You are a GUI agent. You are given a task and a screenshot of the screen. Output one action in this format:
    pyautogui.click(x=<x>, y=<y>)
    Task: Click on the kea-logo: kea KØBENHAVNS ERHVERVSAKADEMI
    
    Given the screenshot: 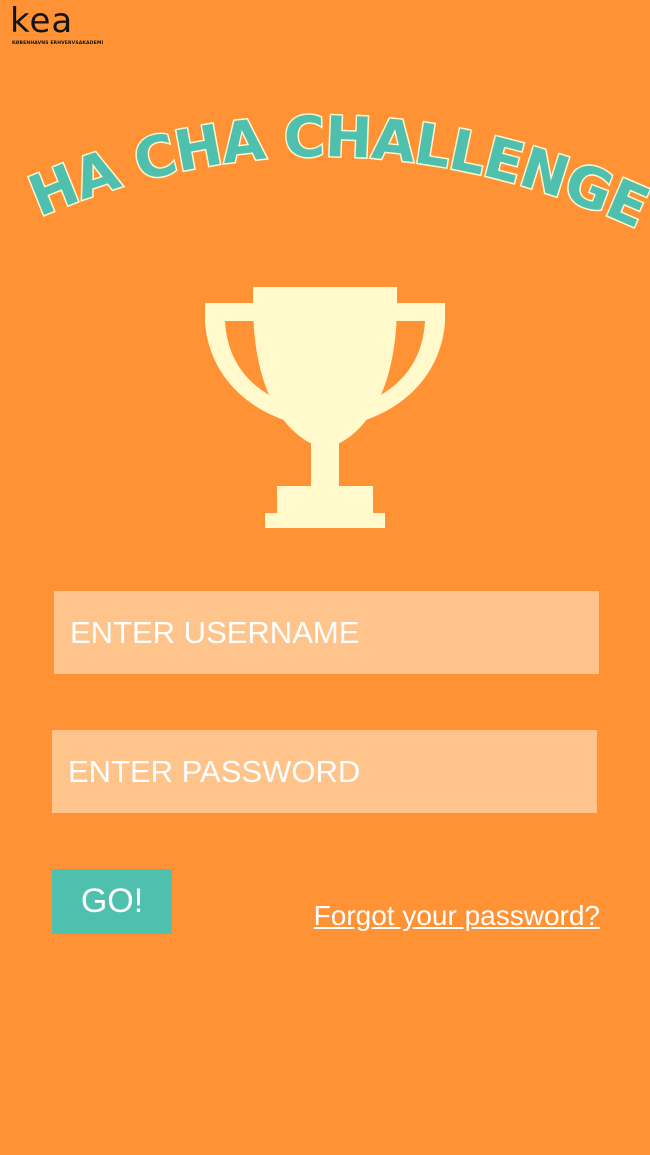 What is the action you would take?
    pyautogui.click(x=57, y=28)
    